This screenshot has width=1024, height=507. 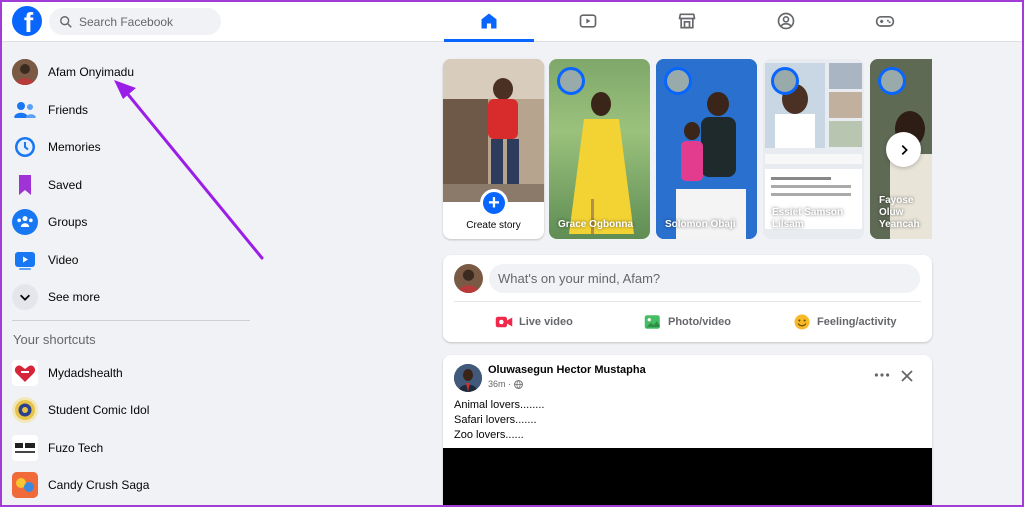 I want to click on action-label: Feeling/activity, so click(x=857, y=322).